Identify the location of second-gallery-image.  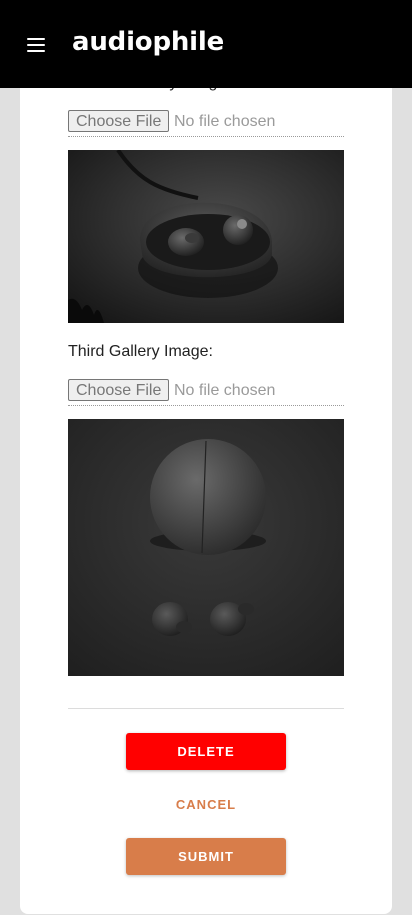
(206, 236).